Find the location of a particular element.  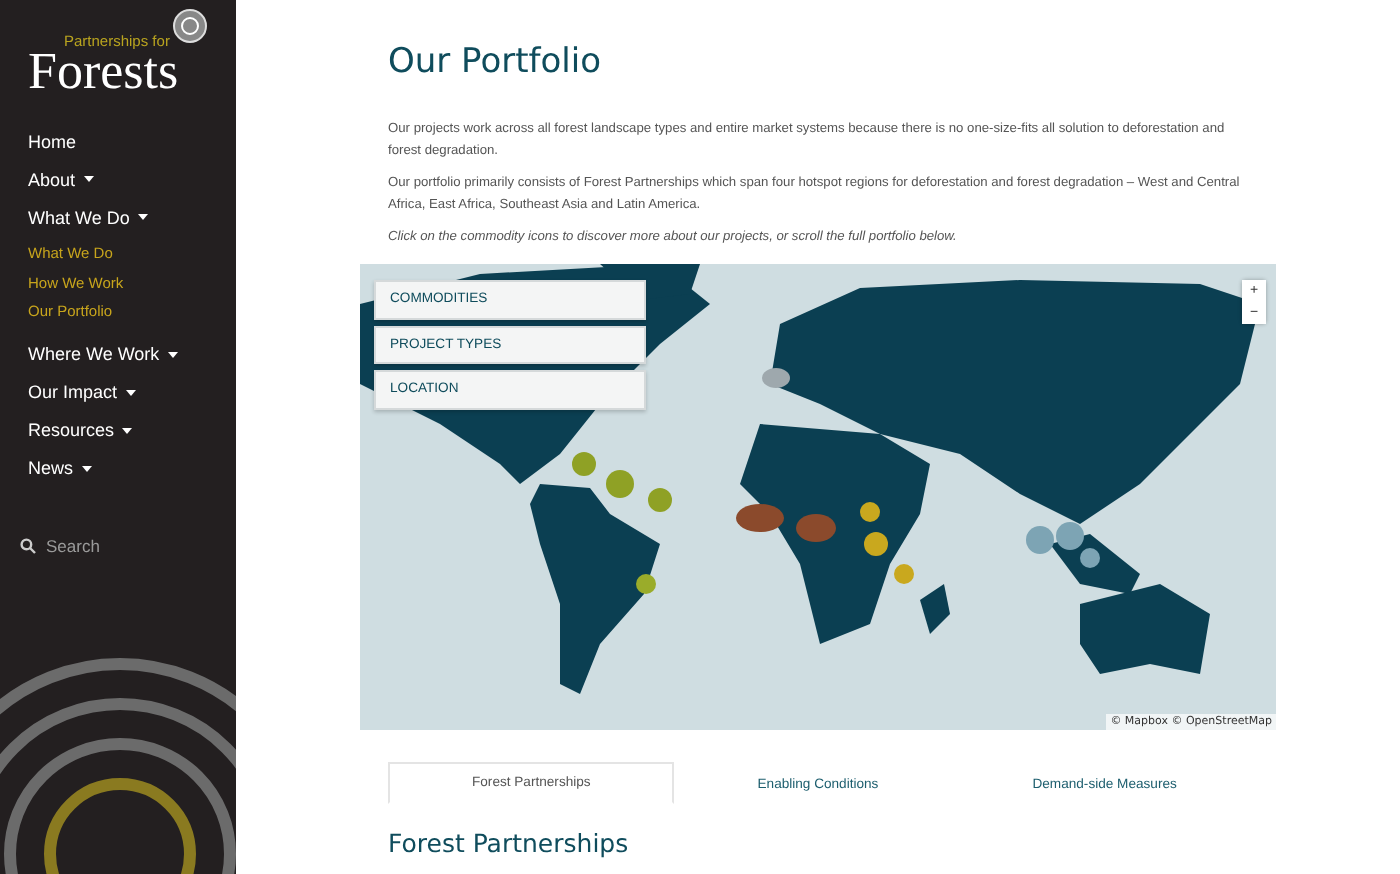

emblem-icon is located at coordinates (190, 26).